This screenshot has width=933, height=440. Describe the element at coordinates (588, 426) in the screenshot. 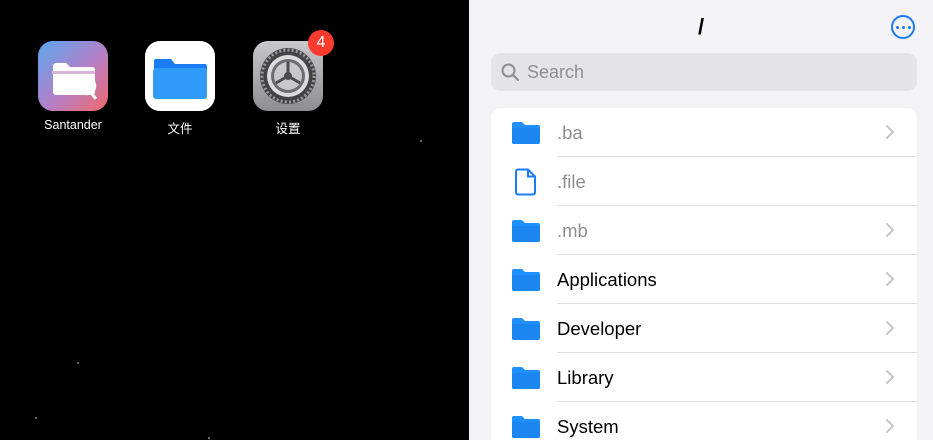

I see `file-name: System` at that location.